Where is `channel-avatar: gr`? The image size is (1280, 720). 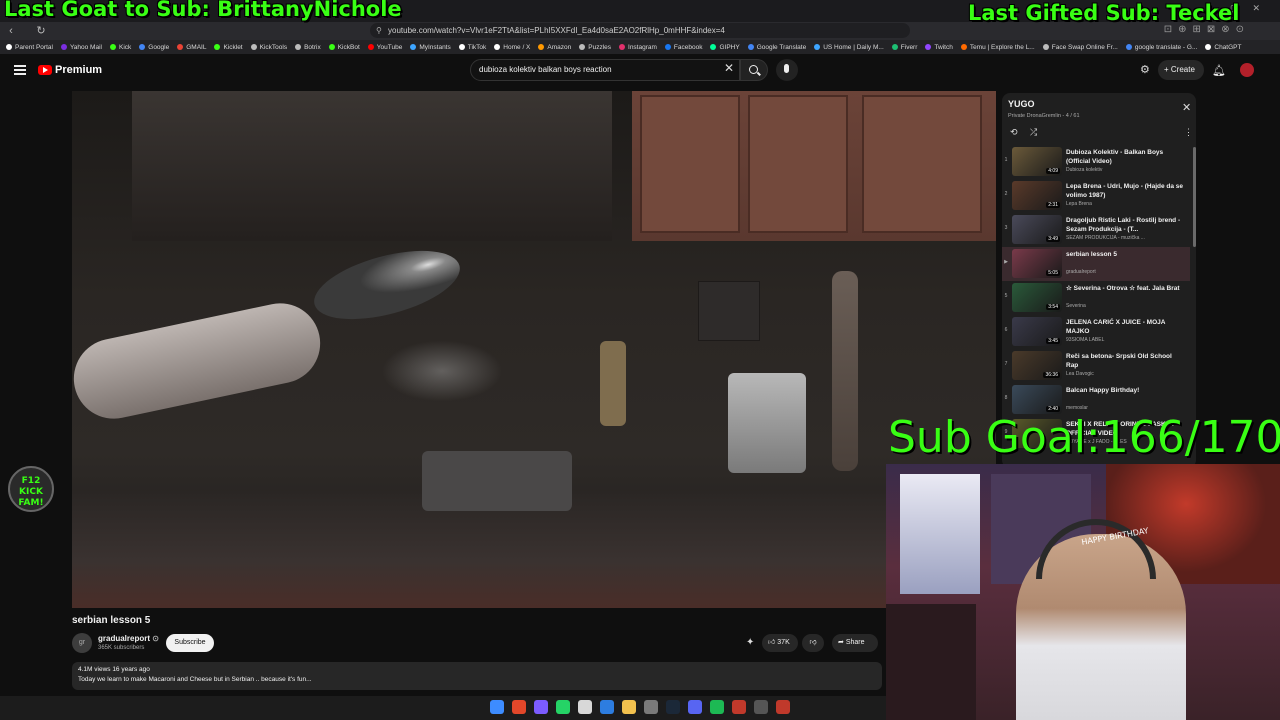 channel-avatar: gr is located at coordinates (82, 643).